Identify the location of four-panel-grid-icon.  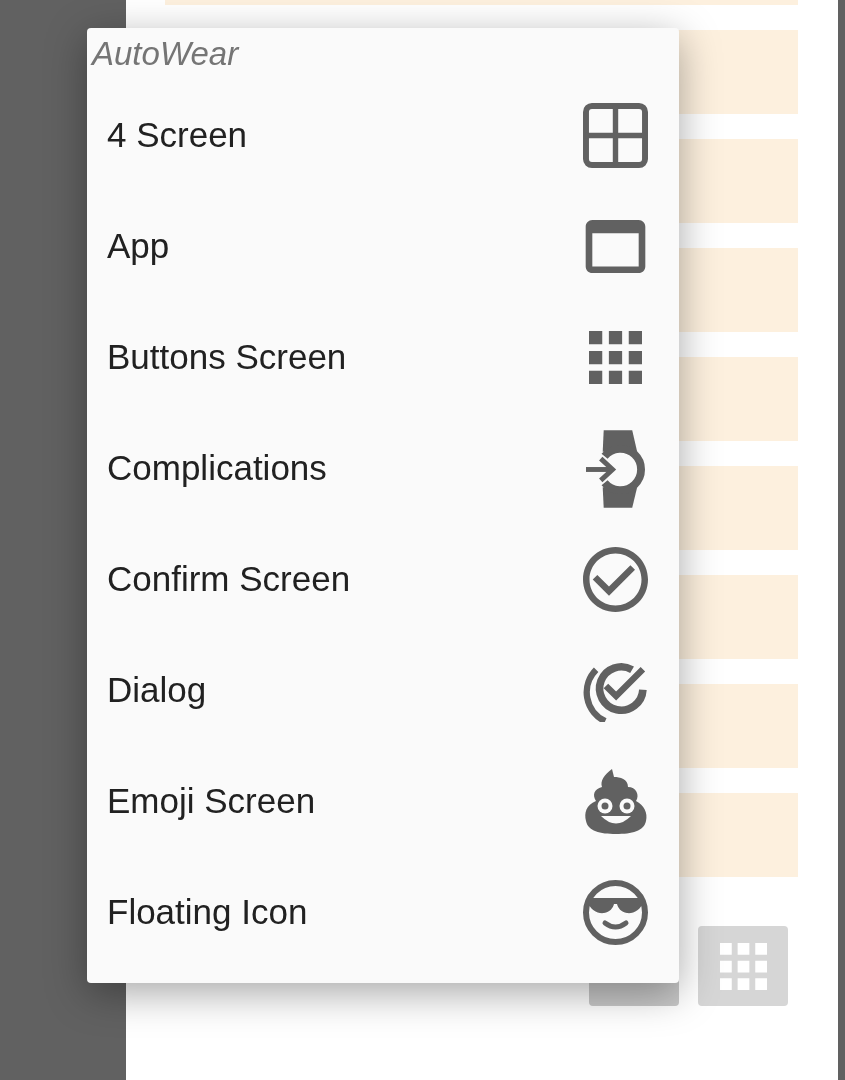
(615, 135).